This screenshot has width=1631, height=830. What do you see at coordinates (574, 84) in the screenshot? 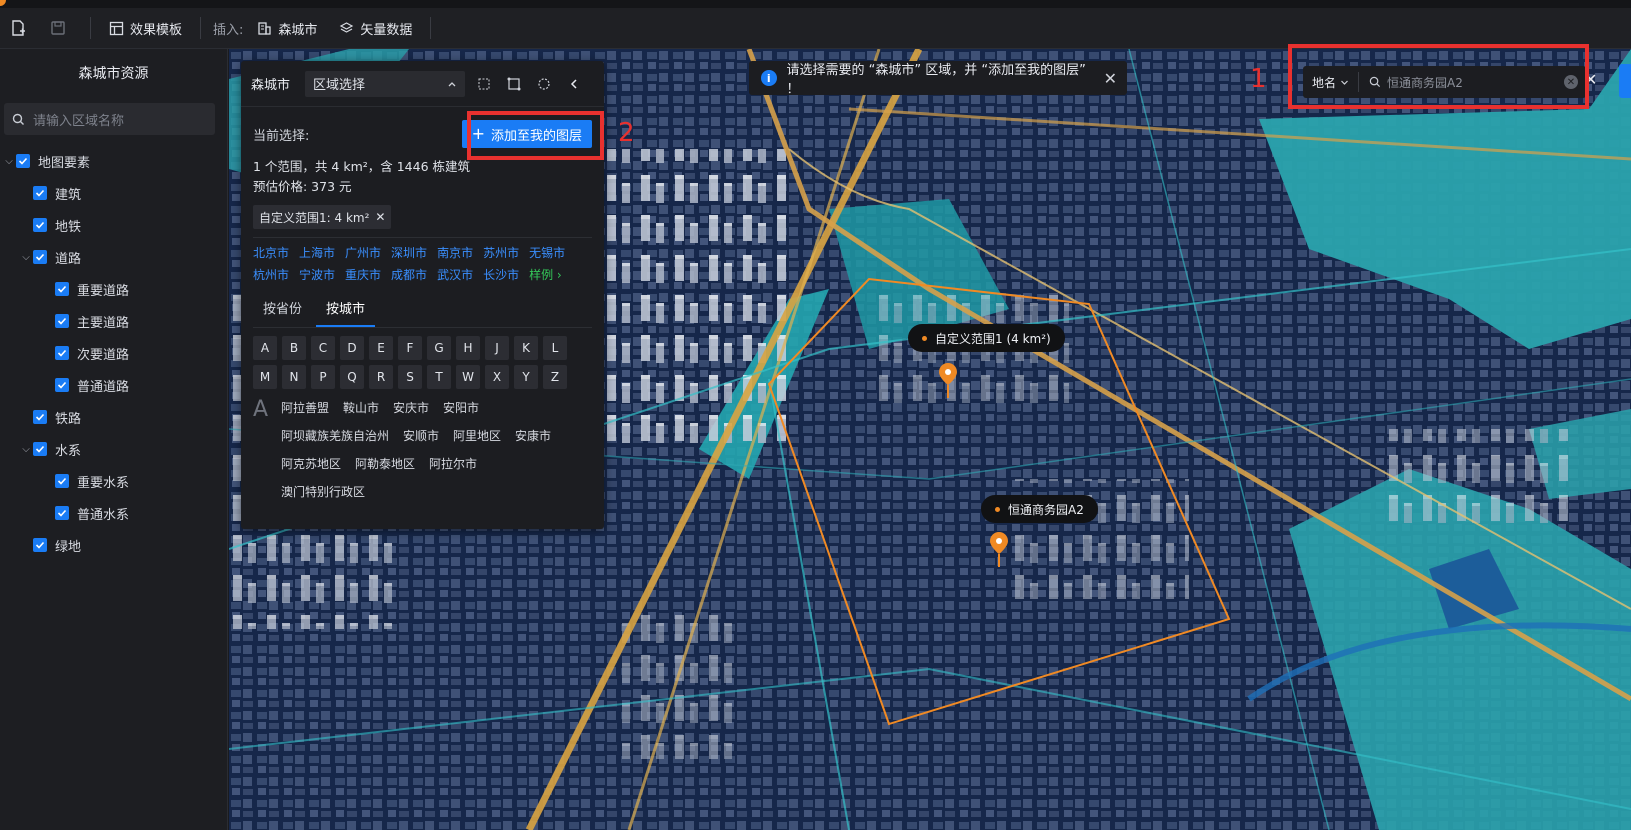
I see `collapse-panel-icon` at bounding box center [574, 84].